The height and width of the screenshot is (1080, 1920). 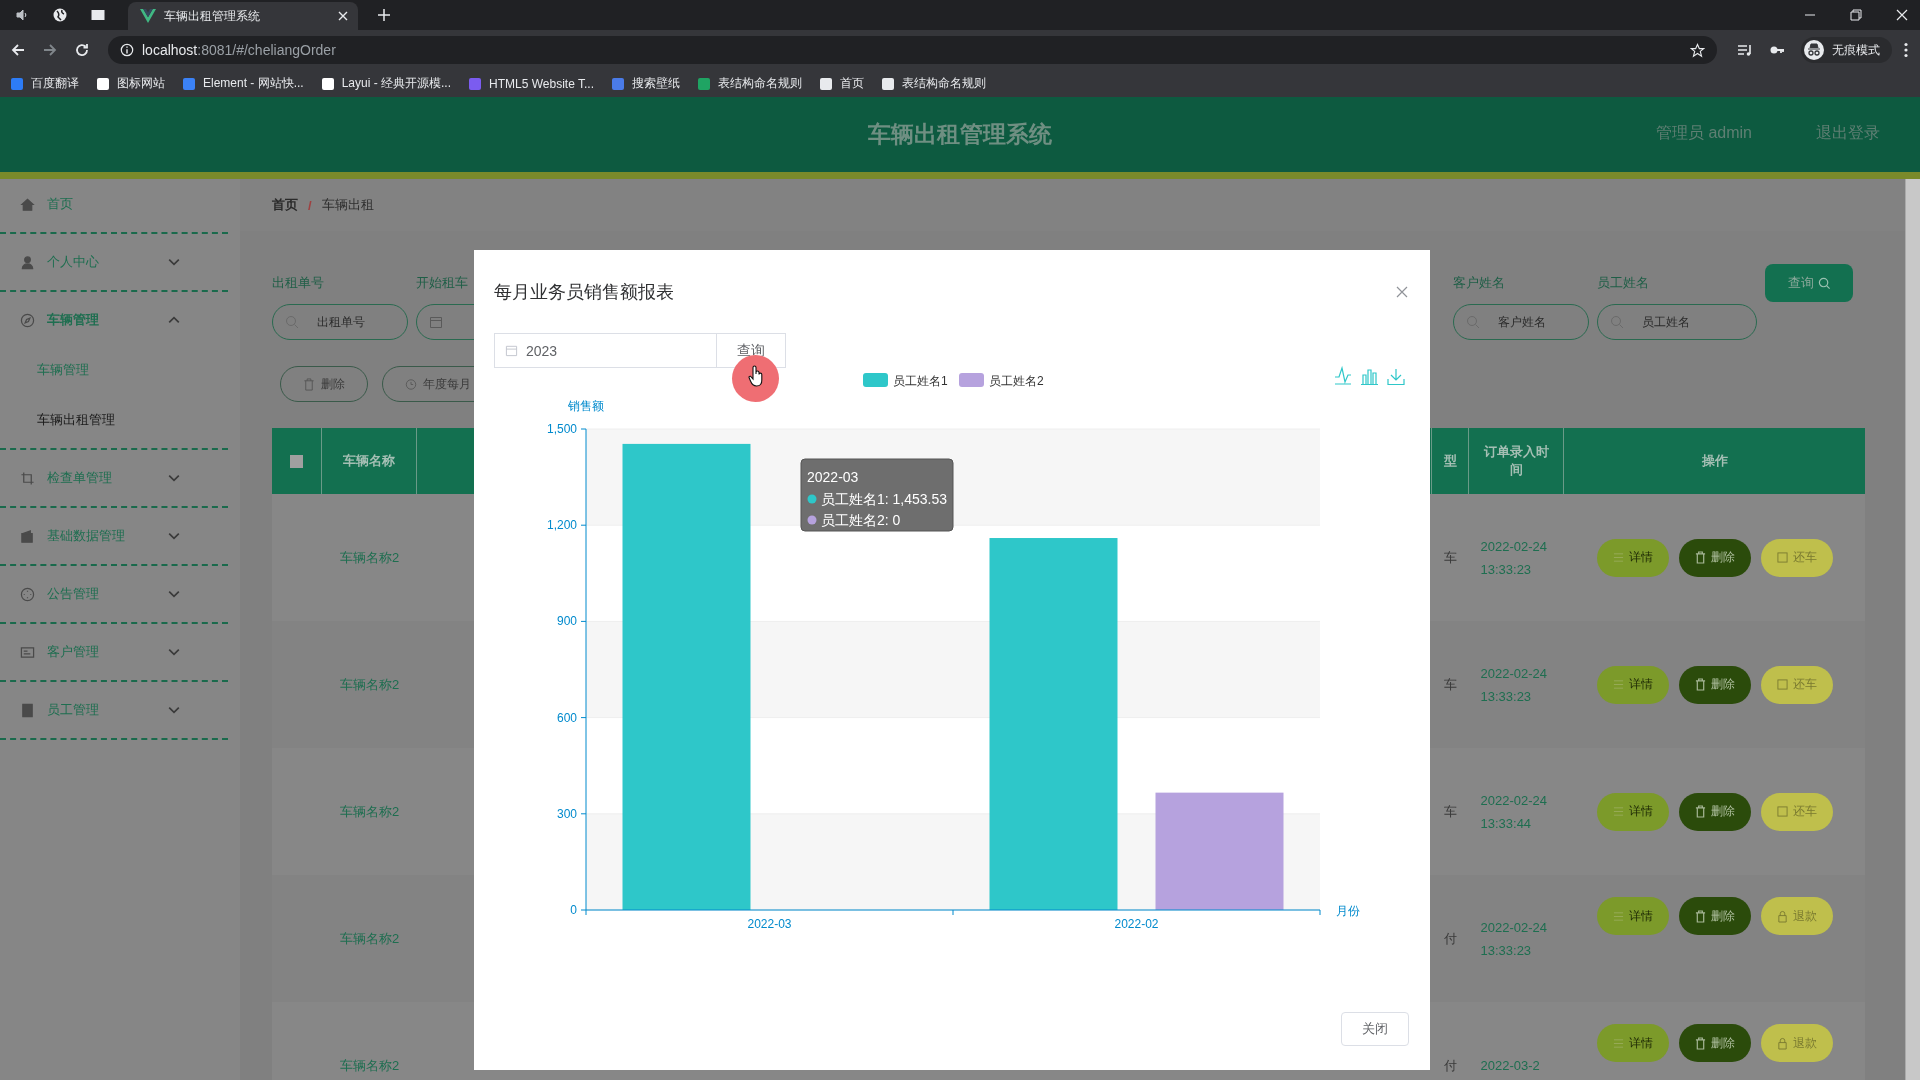 I want to click on globe-icon, so click(x=60, y=15).